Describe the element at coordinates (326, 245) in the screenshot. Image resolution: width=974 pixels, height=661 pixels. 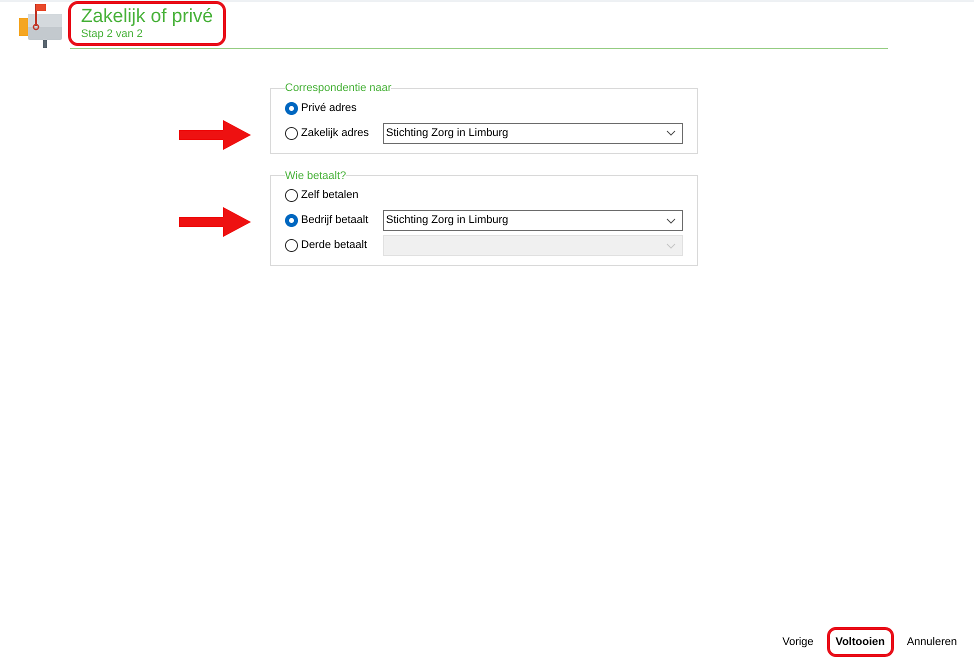
I see `radio-option: Derde betaalt` at that location.